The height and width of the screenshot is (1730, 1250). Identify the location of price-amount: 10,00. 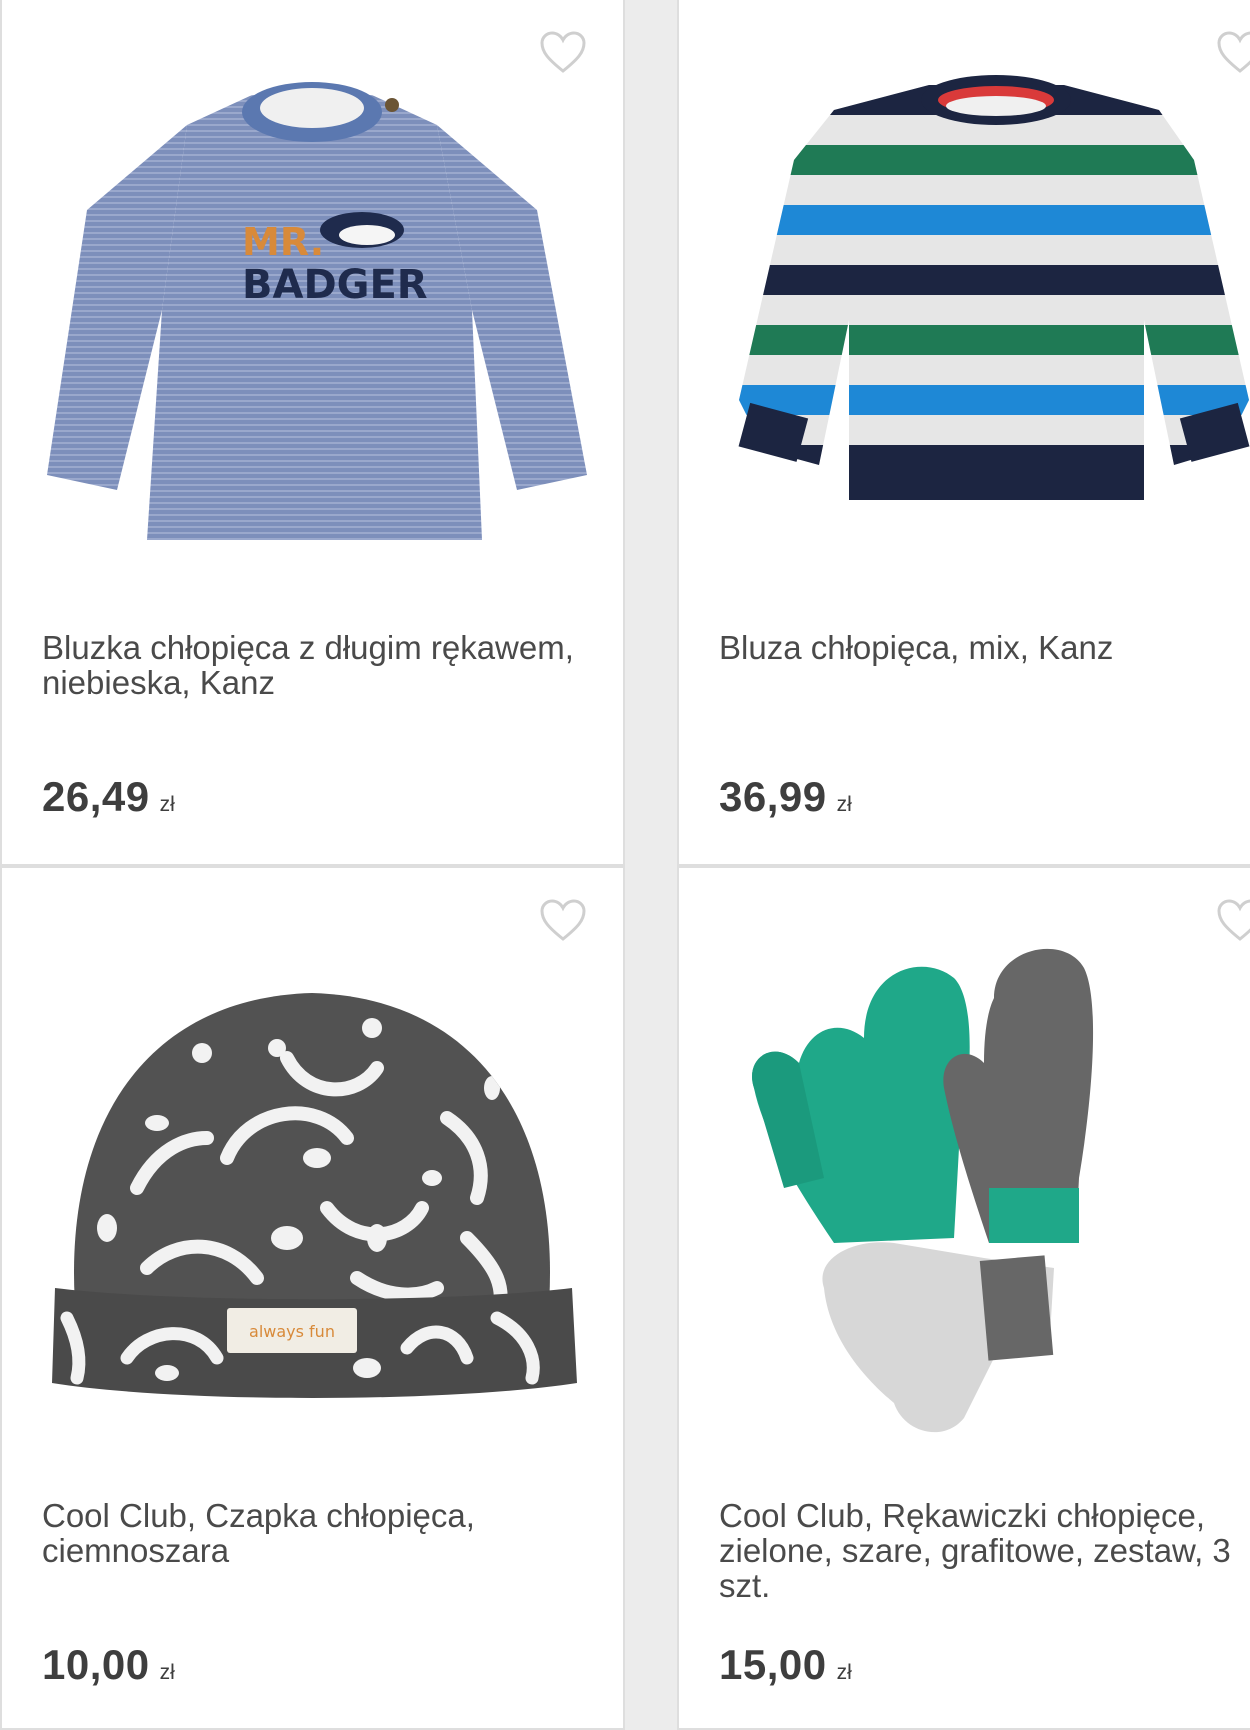
(96, 1664).